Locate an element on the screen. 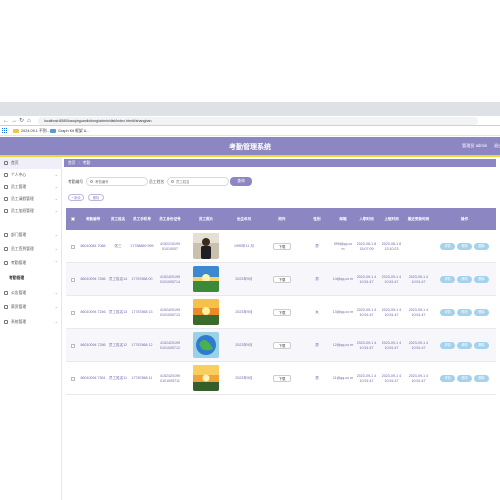 This screenshot has width=500, height=500. checkin-icon is located at coordinates (6, 249).